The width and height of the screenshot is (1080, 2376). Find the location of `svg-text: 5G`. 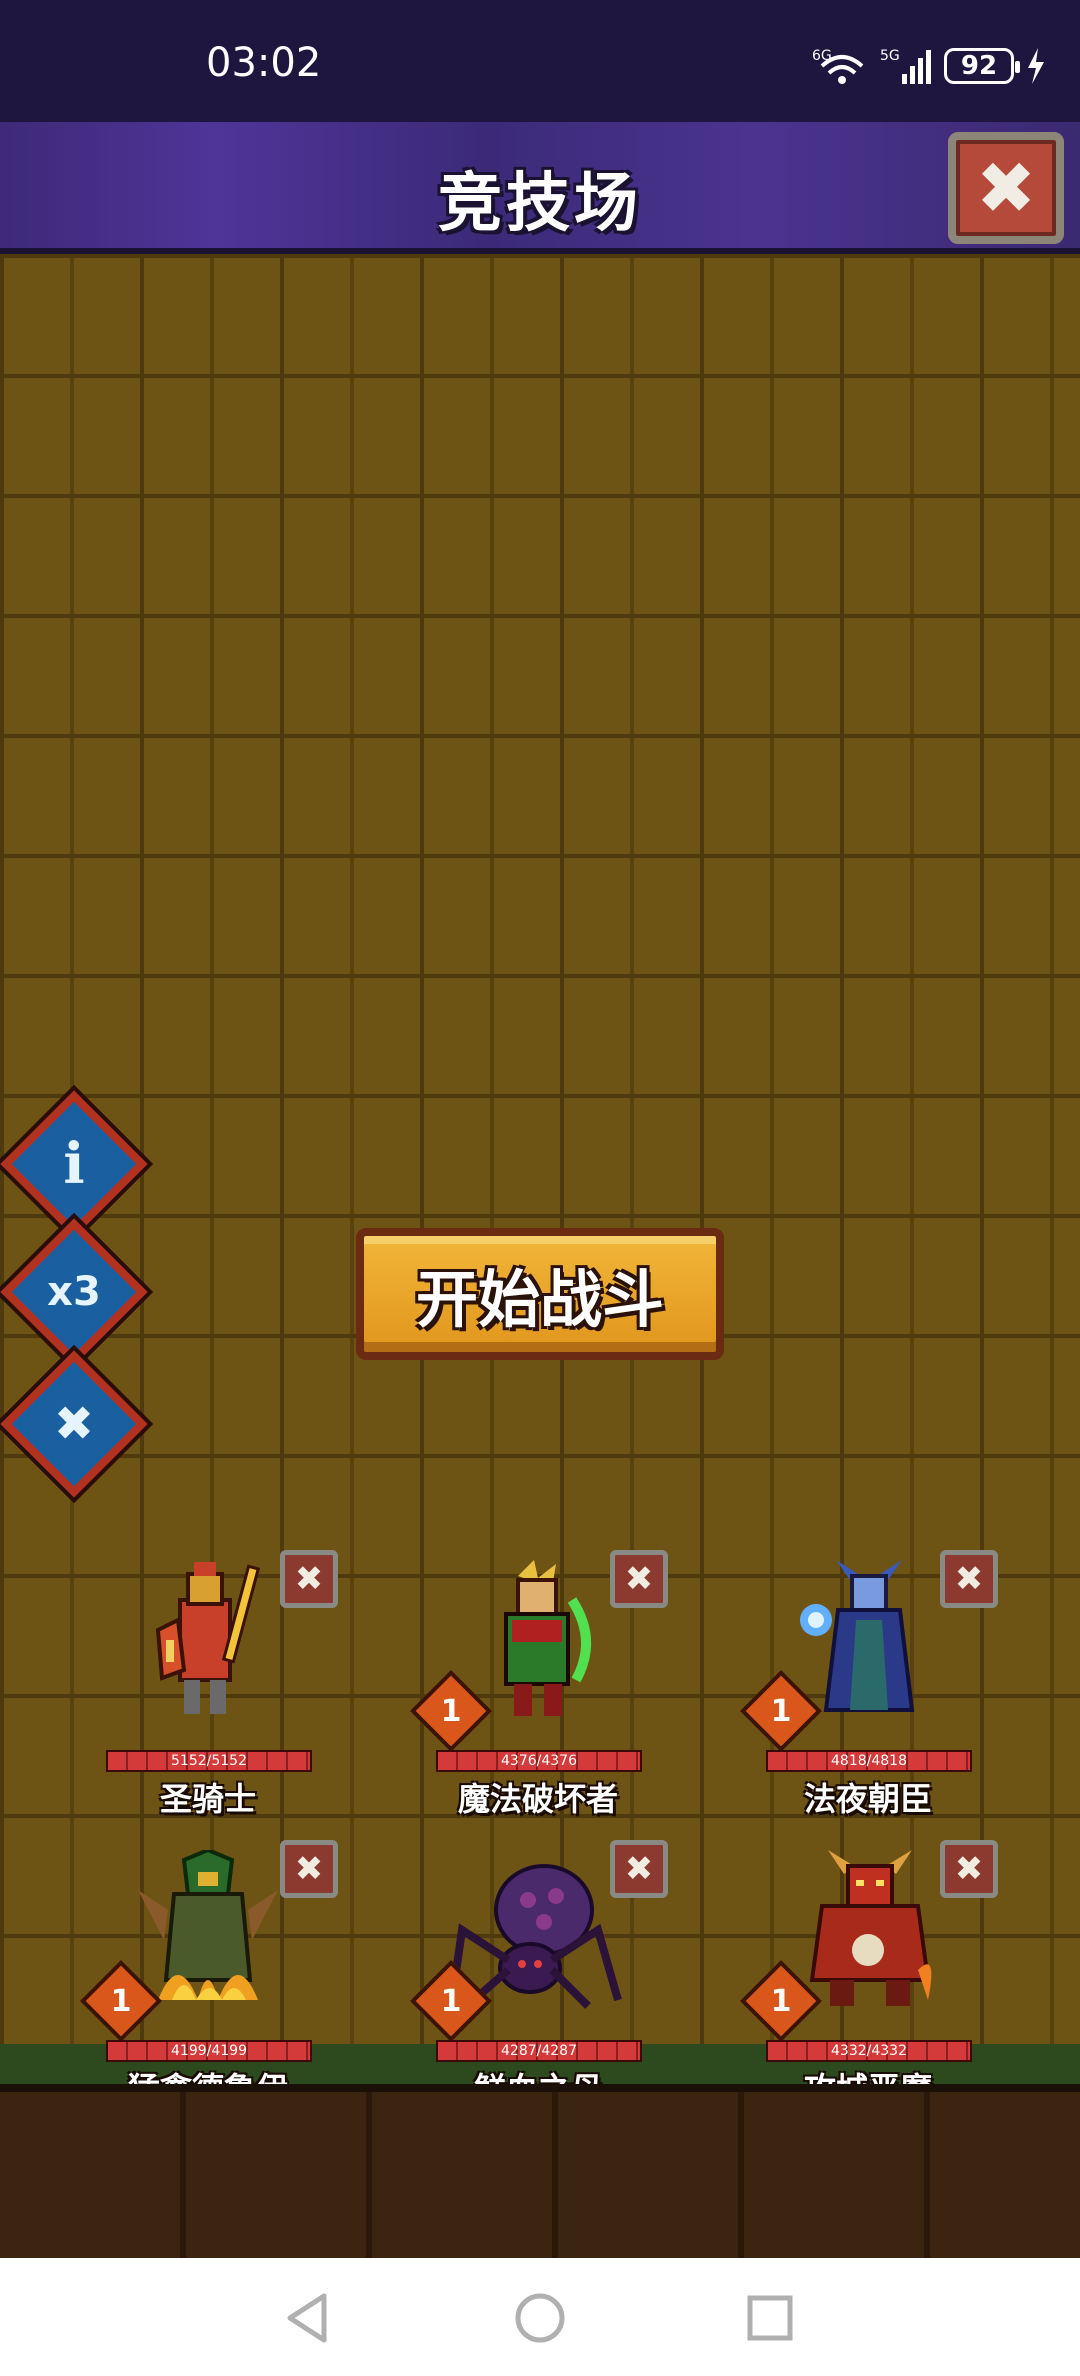

svg-text: 5G is located at coordinates (890, 56).